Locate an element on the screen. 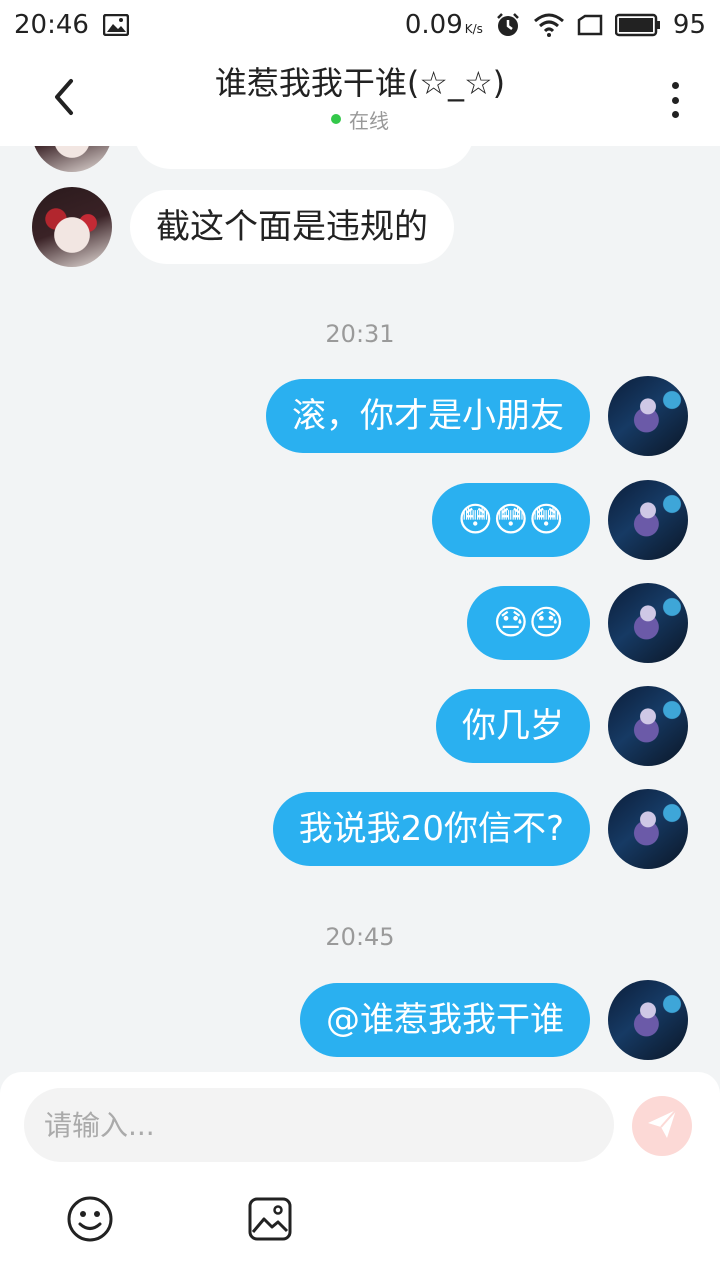  gallery-notification-icon is located at coordinates (115, 25).